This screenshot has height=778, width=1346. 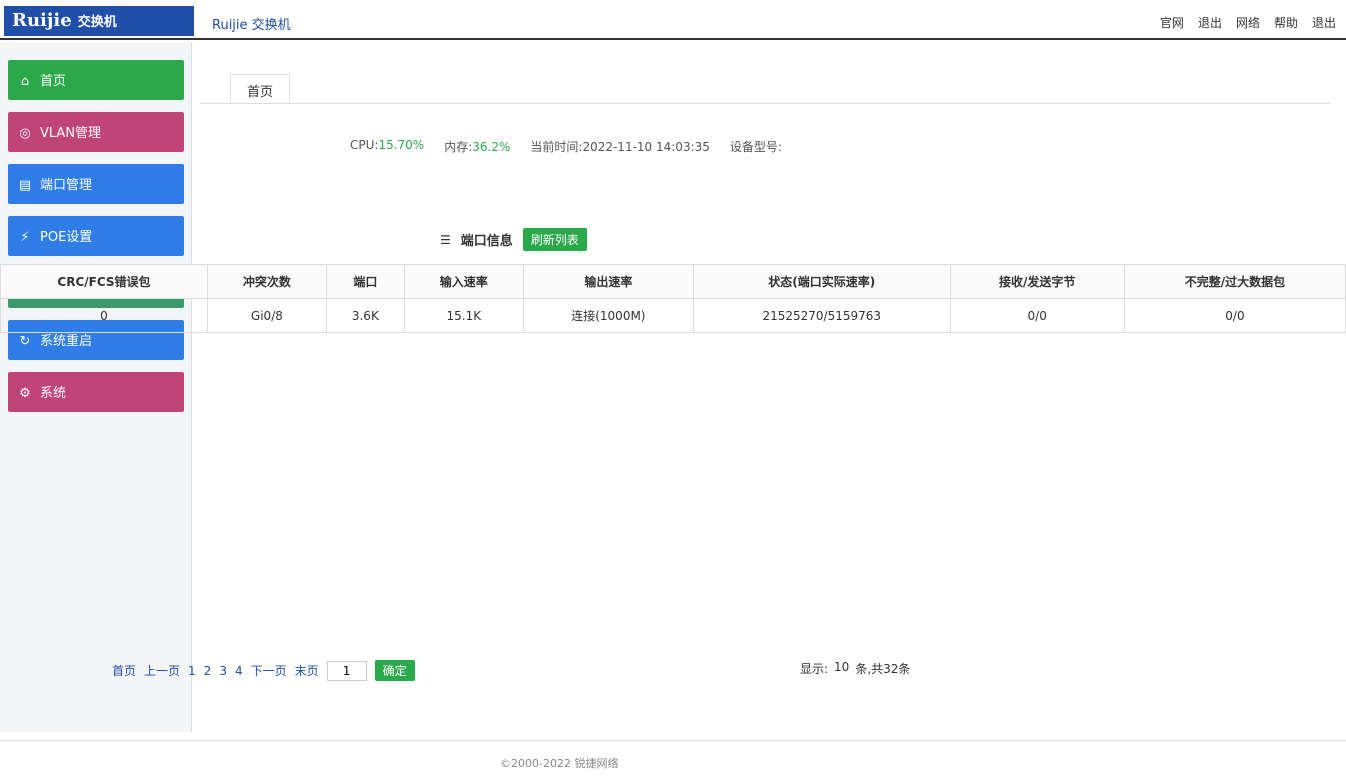 I want to click on go-button: 确定, so click(x=394, y=670).